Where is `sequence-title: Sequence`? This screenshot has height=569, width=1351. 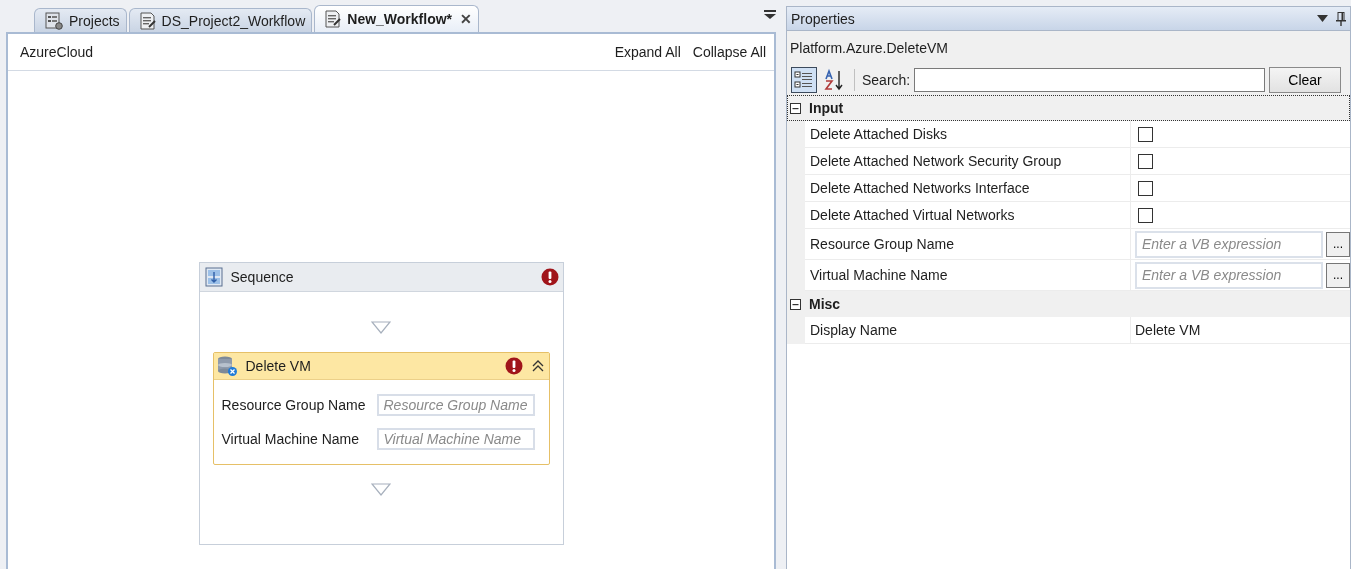
sequence-title: Sequence is located at coordinates (262, 277).